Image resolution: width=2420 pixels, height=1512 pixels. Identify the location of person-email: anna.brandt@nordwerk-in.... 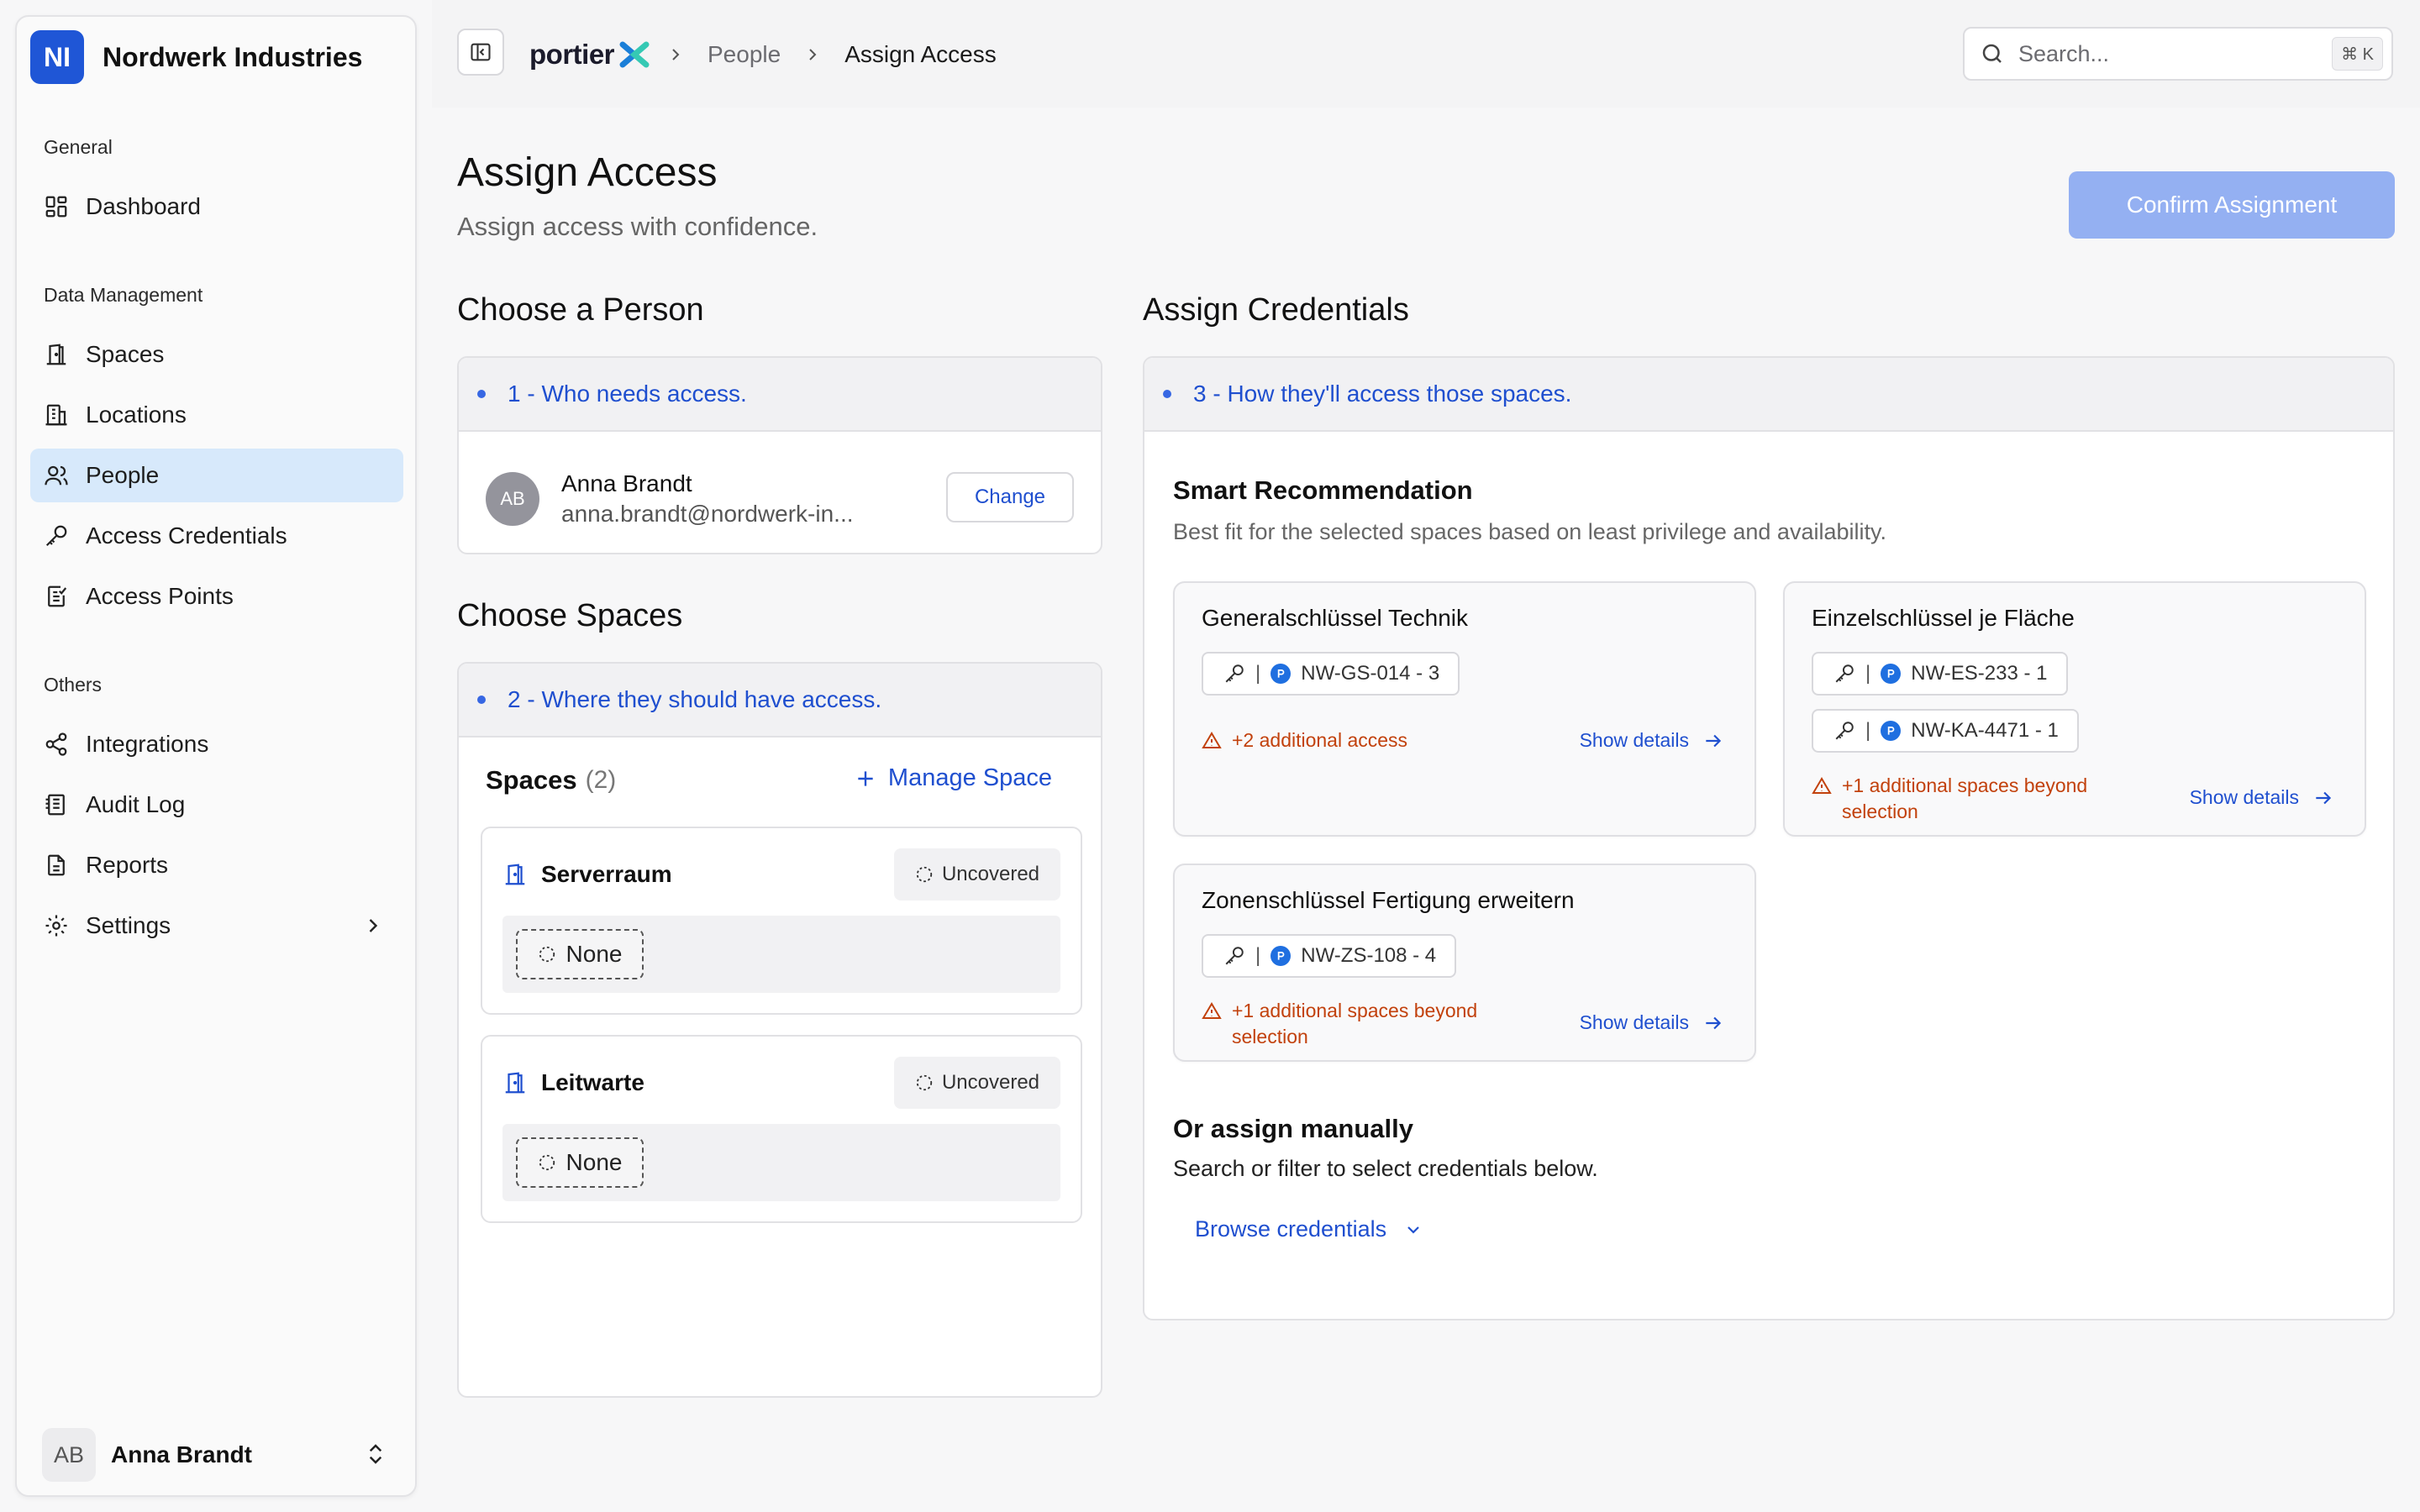
(707, 514).